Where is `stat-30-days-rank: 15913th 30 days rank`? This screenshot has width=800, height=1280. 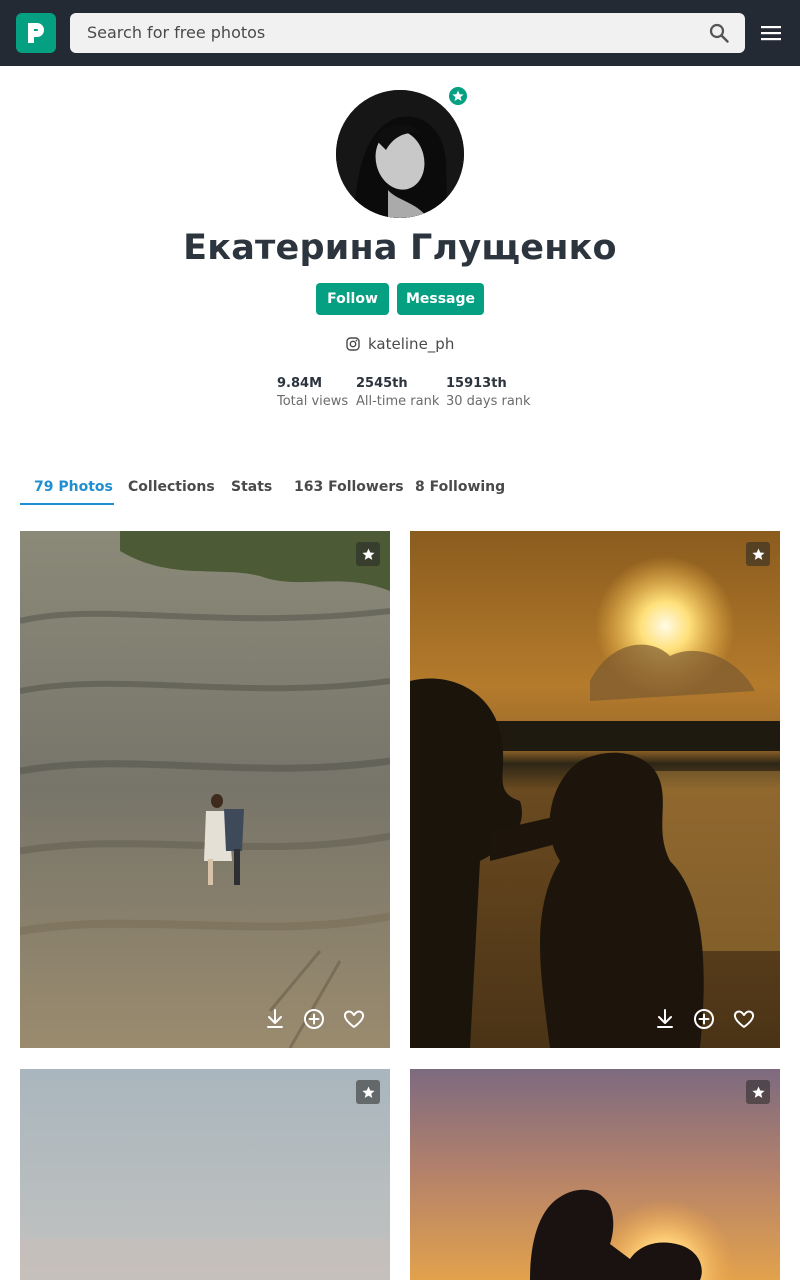
stat-30-days-rank: 15913th 30 days rank is located at coordinates (488, 392).